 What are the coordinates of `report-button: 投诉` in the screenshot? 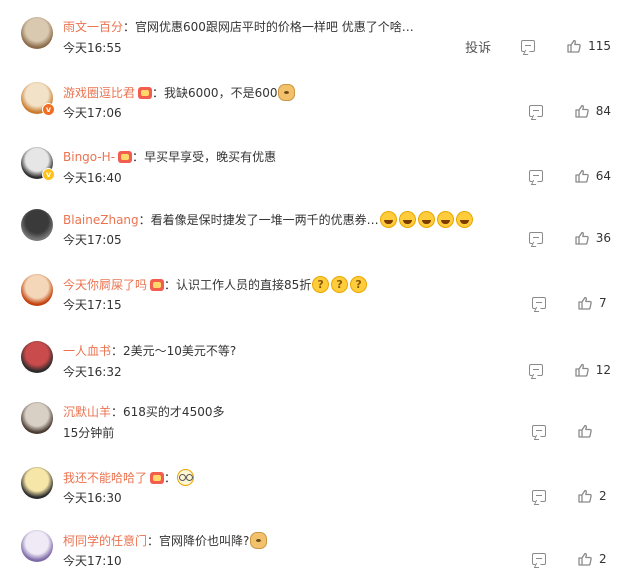 It's located at (478, 46).